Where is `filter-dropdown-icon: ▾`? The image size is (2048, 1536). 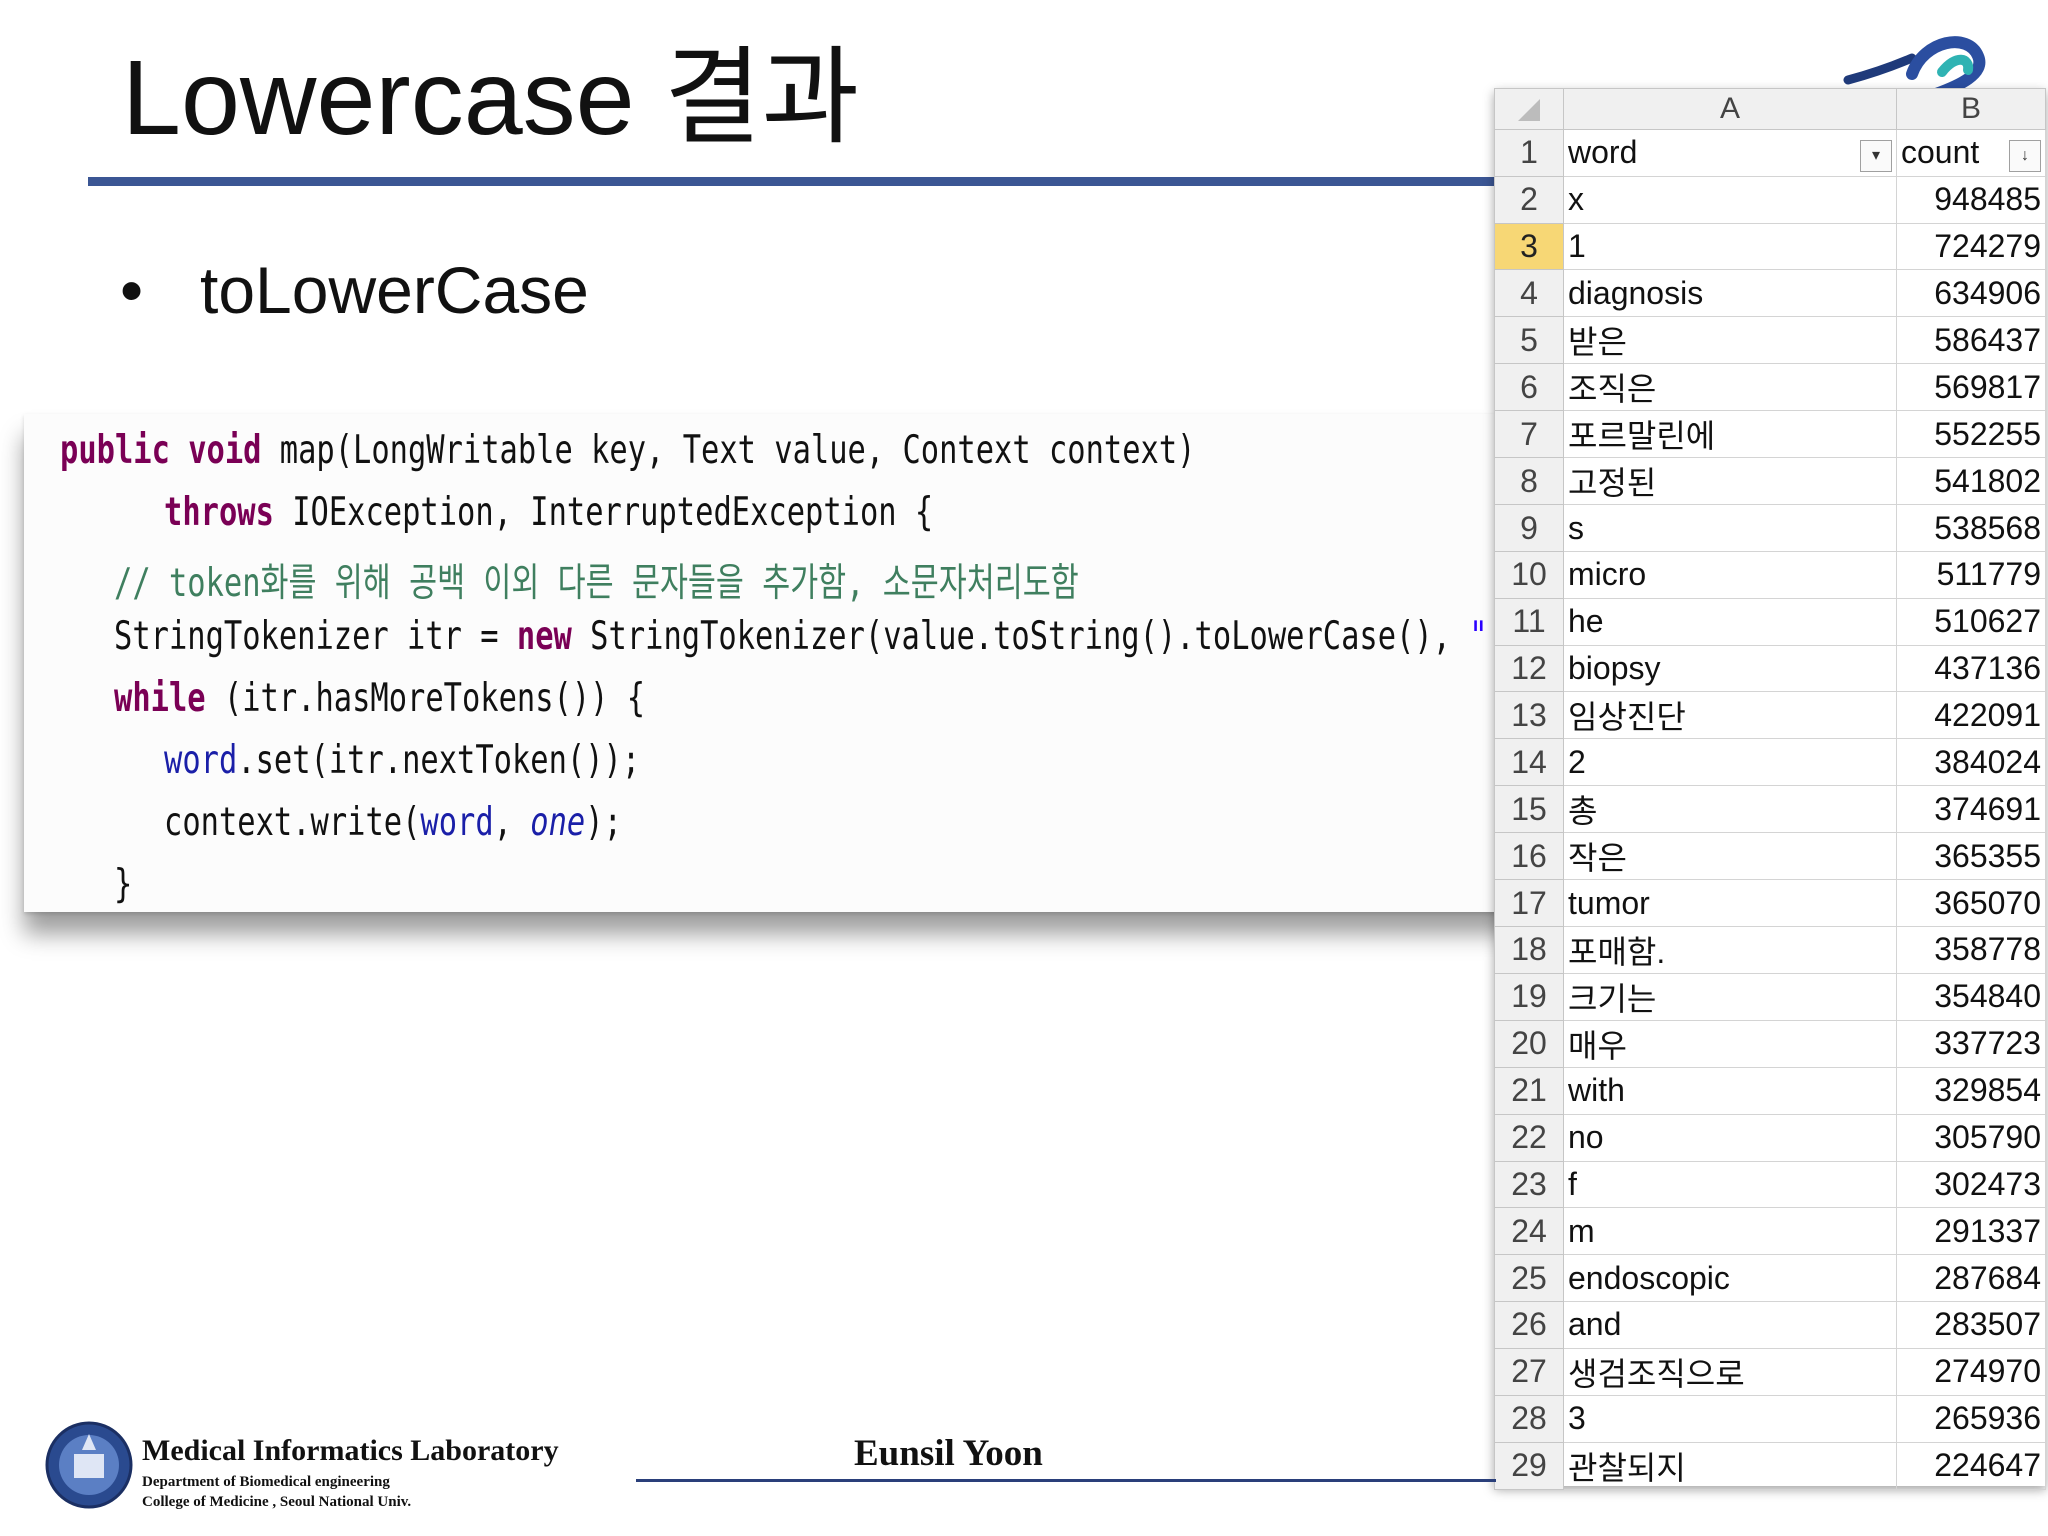
filter-dropdown-icon: ▾ is located at coordinates (1876, 155).